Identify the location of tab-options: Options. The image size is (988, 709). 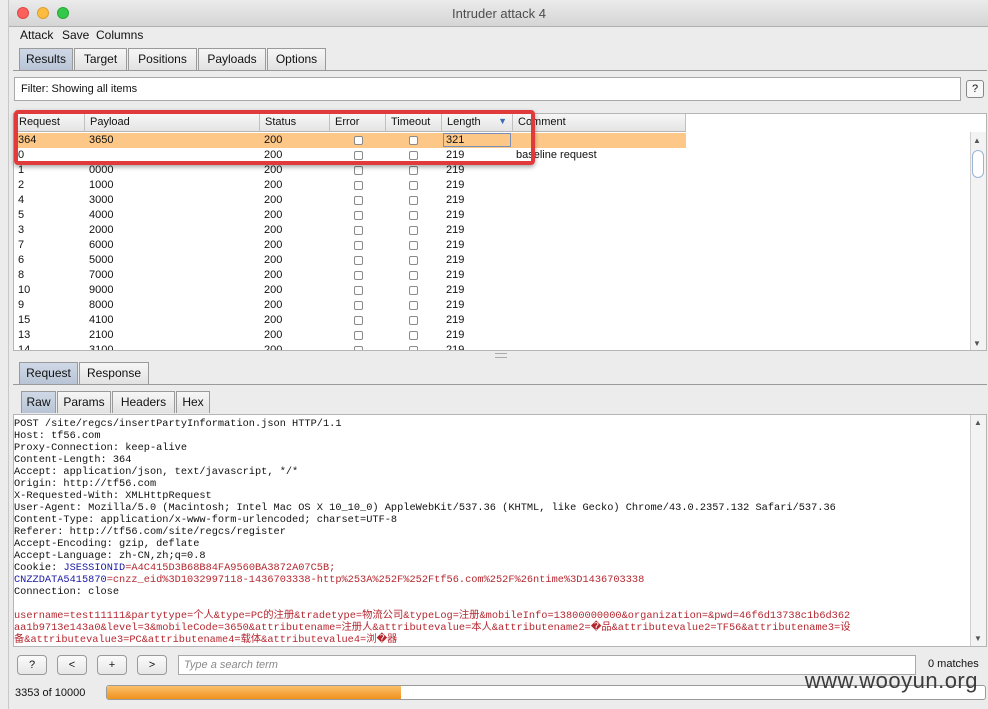
(296, 59).